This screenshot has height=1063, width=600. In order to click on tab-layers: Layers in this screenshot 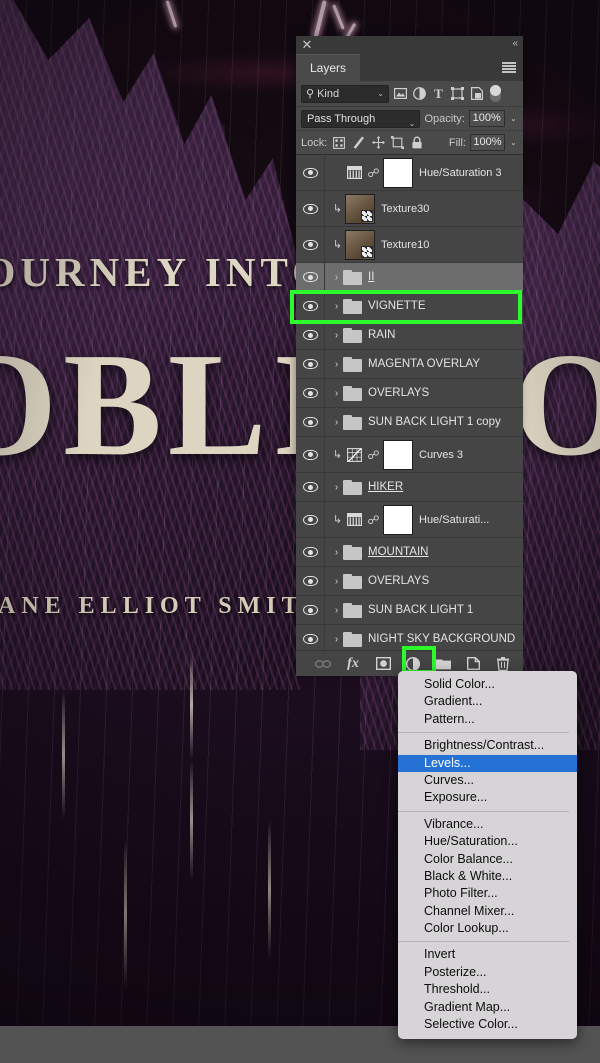, I will do `click(328, 67)`.